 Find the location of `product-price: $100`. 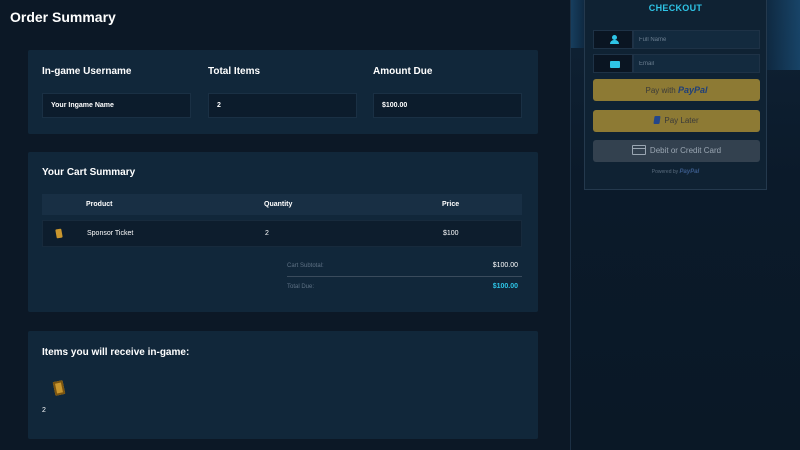

product-price: $100 is located at coordinates (451, 233).